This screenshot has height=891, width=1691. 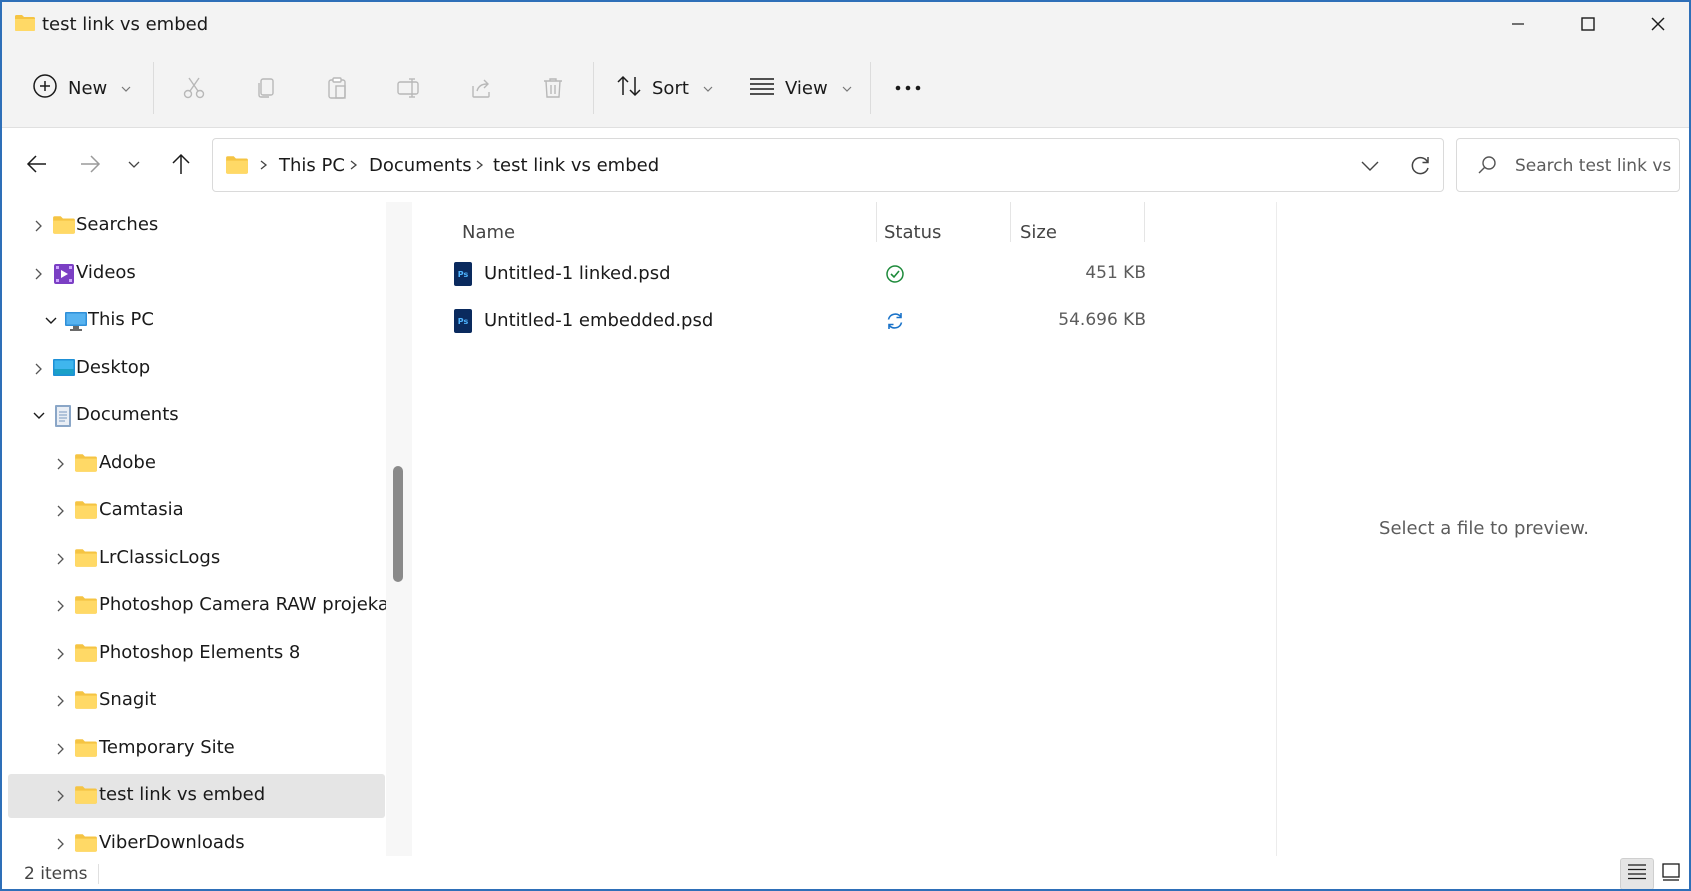 What do you see at coordinates (134, 164) in the screenshot?
I see `recent-locations-button` at bounding box center [134, 164].